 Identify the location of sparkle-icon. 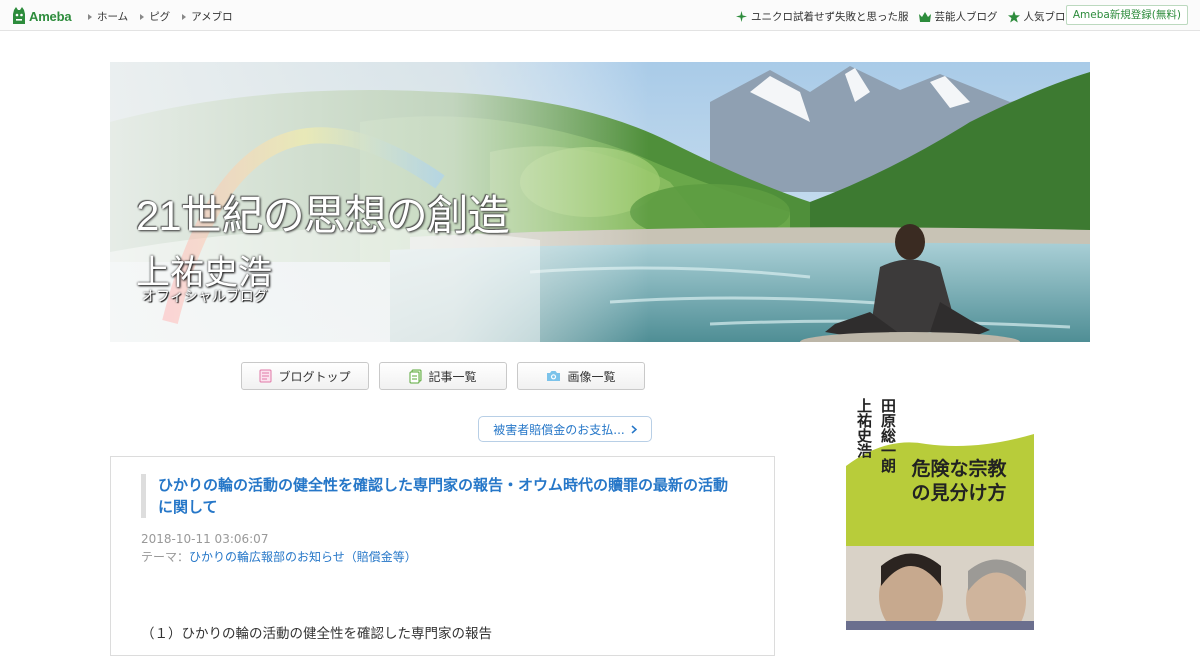
(741, 16).